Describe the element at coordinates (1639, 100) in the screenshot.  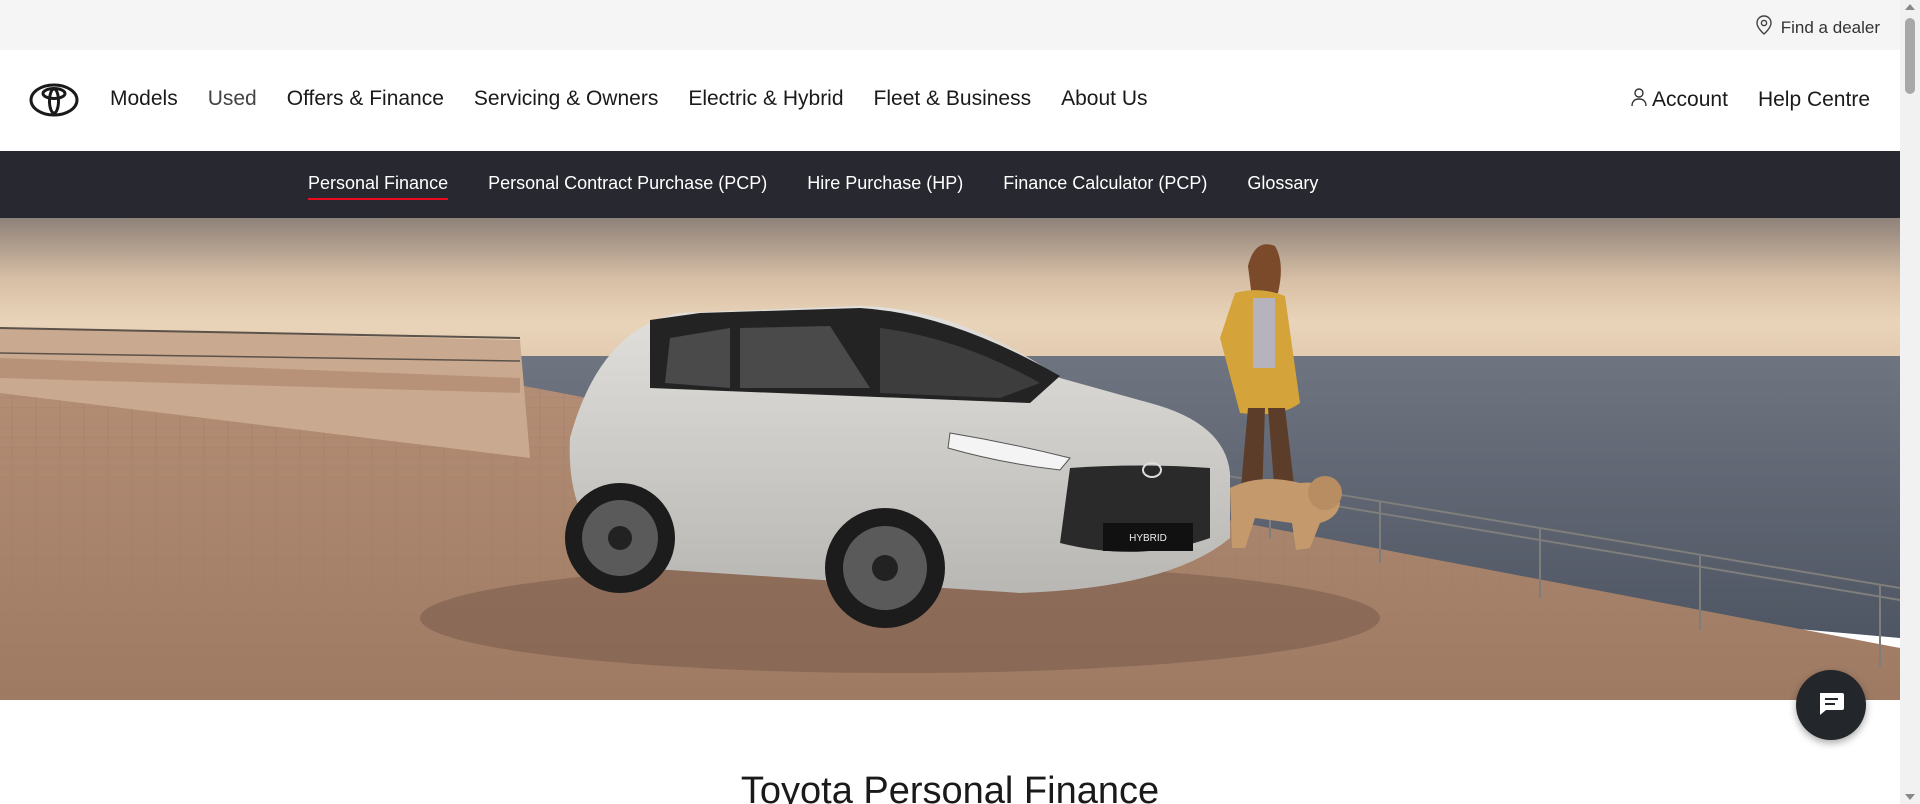
I see `person-icon` at that location.